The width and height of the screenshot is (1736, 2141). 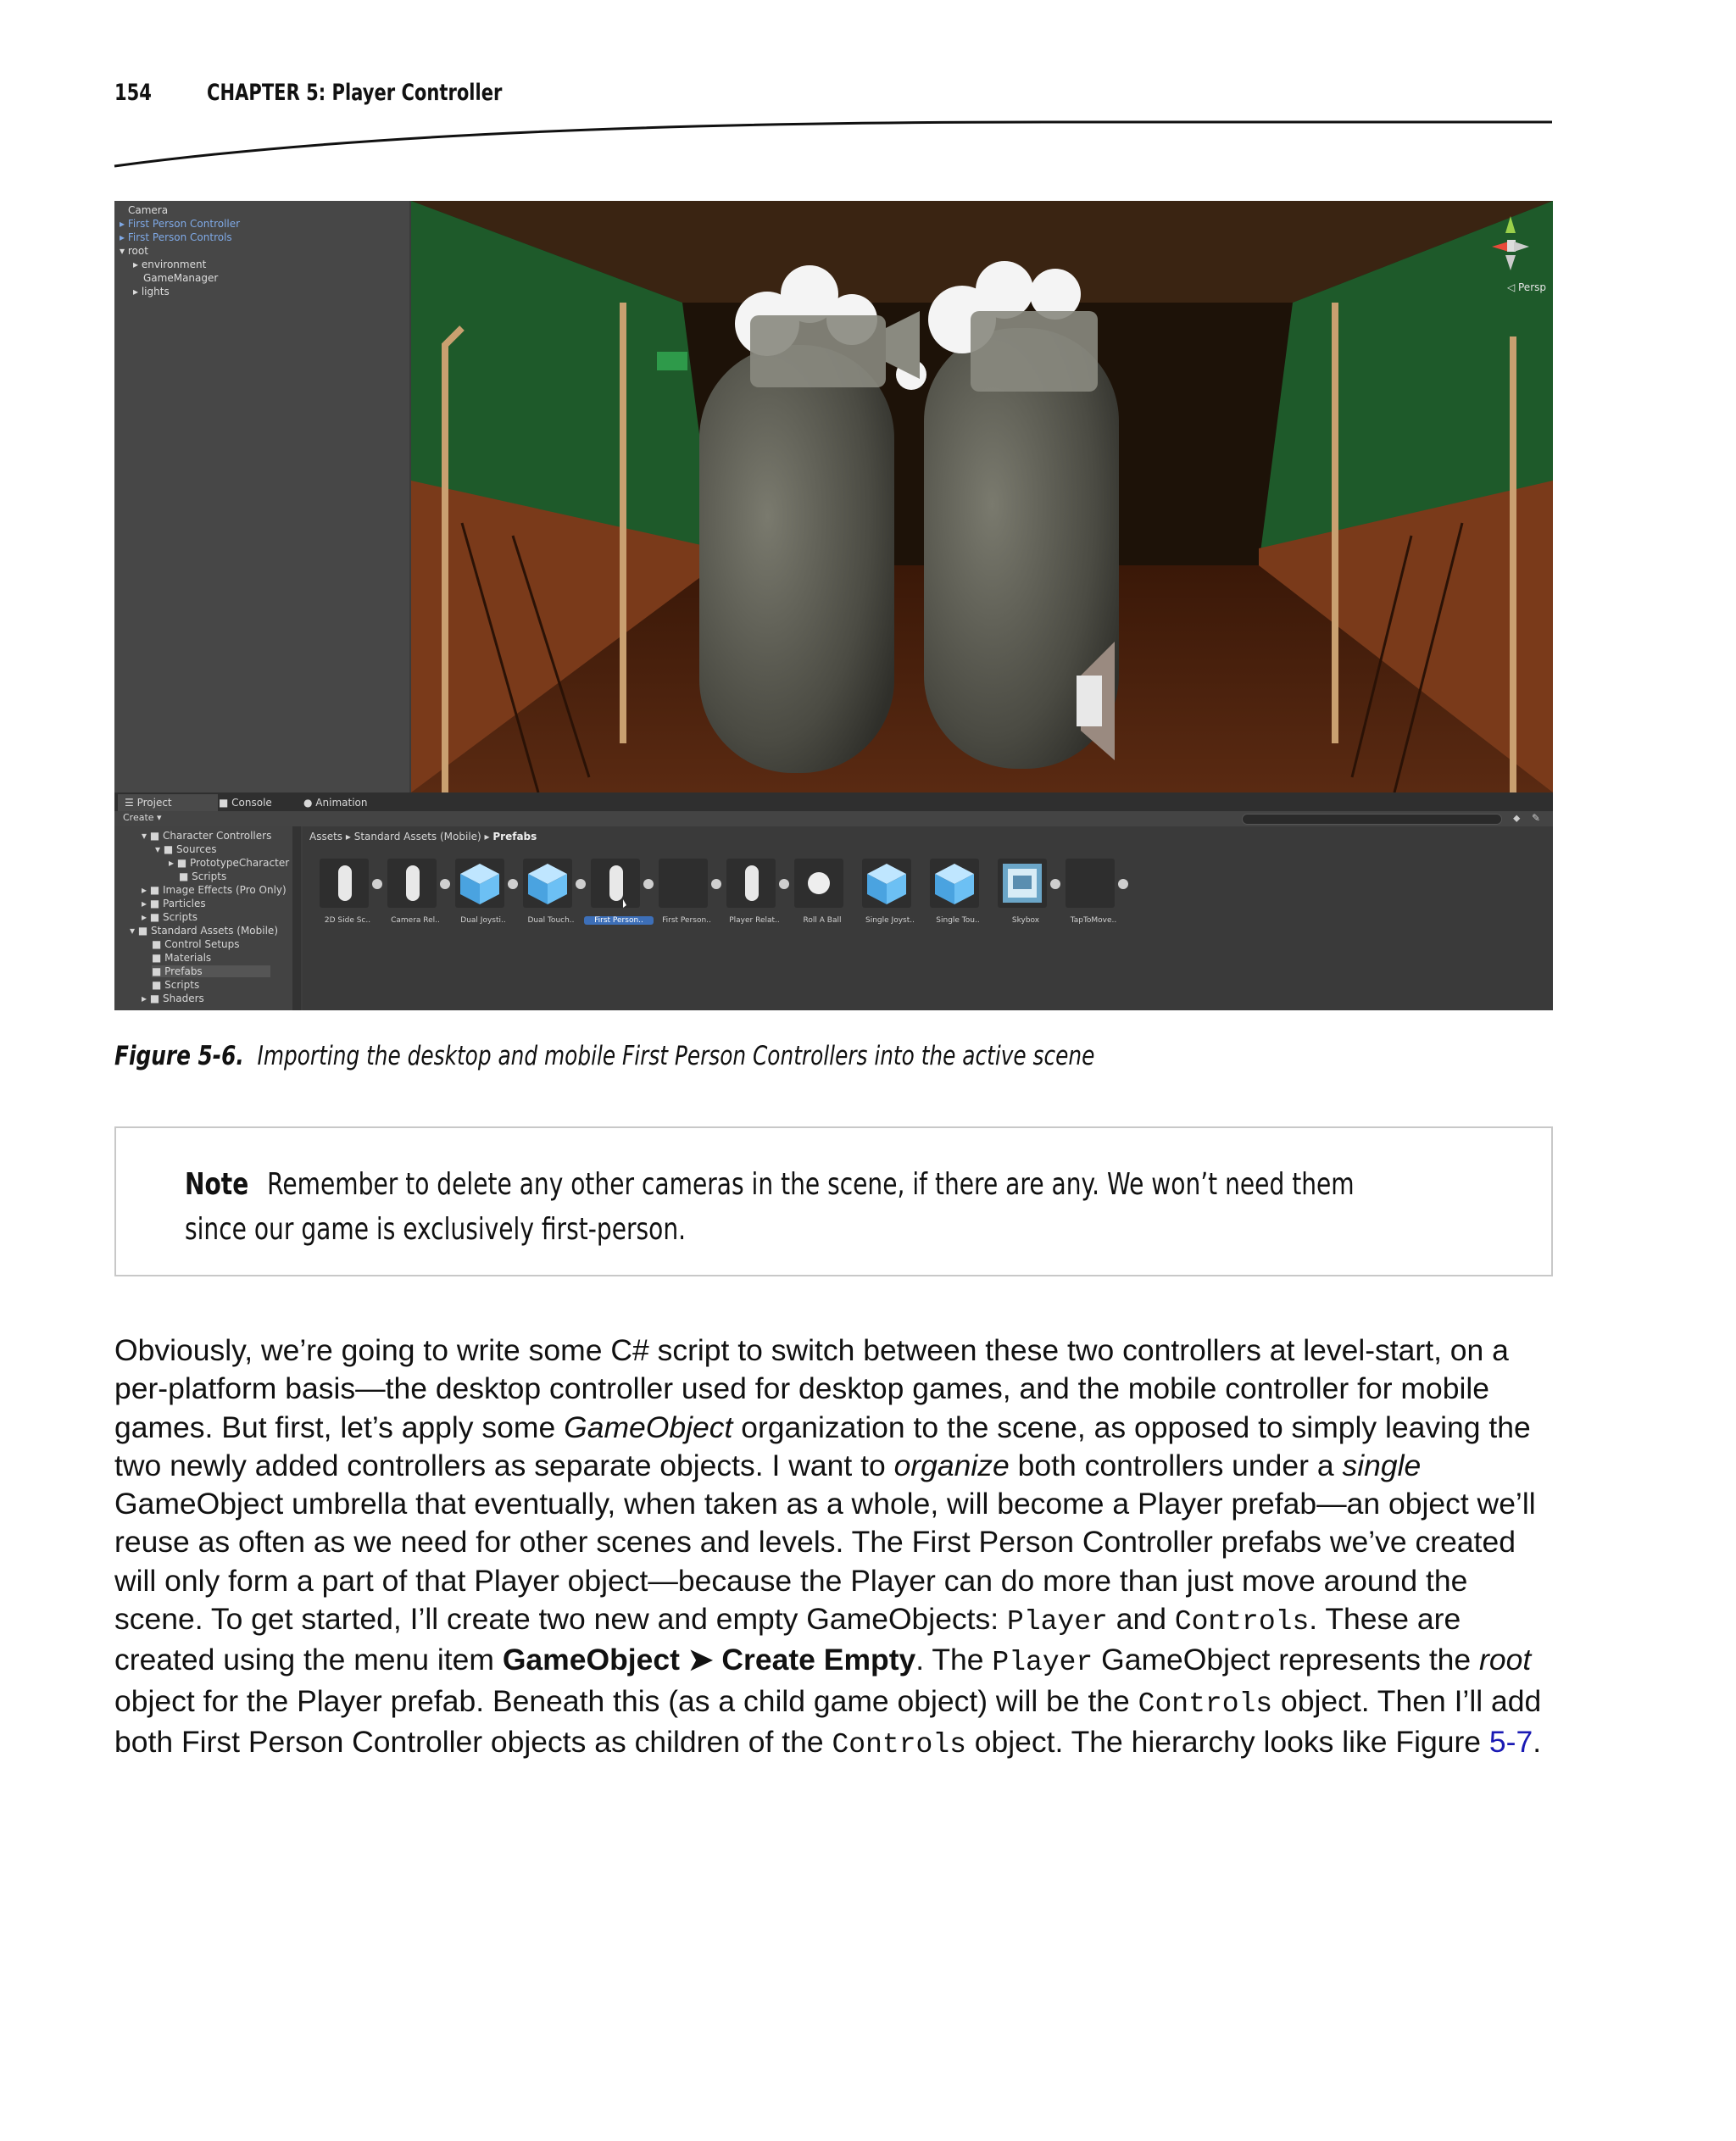 I want to click on asset-label: TapToMove.., so click(x=1093, y=920).